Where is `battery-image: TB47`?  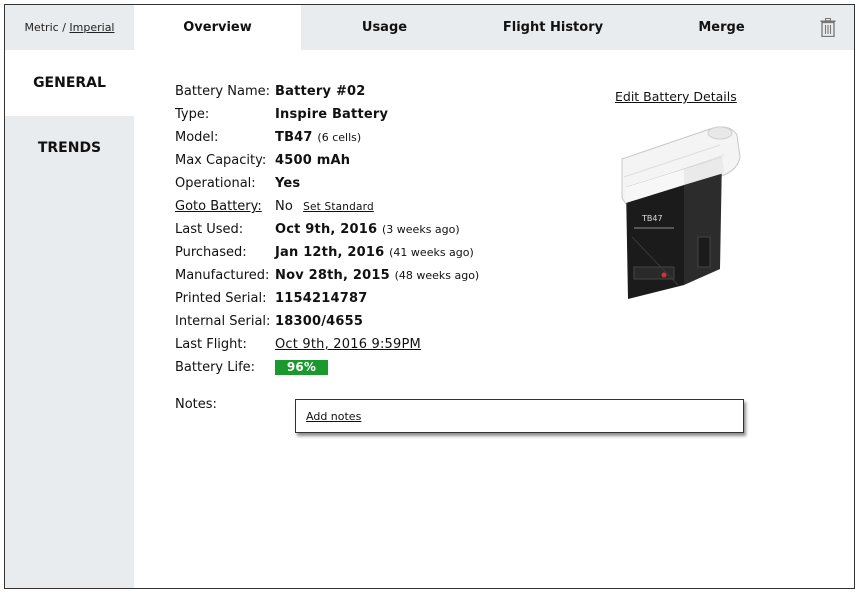
battery-image: TB47 is located at coordinates (681, 212).